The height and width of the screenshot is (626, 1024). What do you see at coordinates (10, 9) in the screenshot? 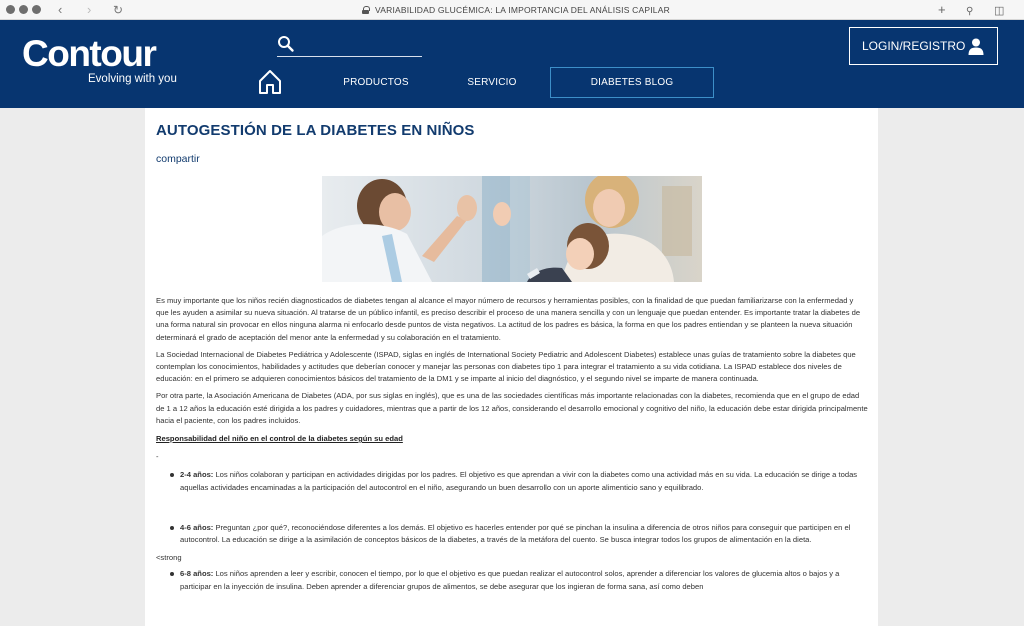
I see `close-window-button` at bounding box center [10, 9].